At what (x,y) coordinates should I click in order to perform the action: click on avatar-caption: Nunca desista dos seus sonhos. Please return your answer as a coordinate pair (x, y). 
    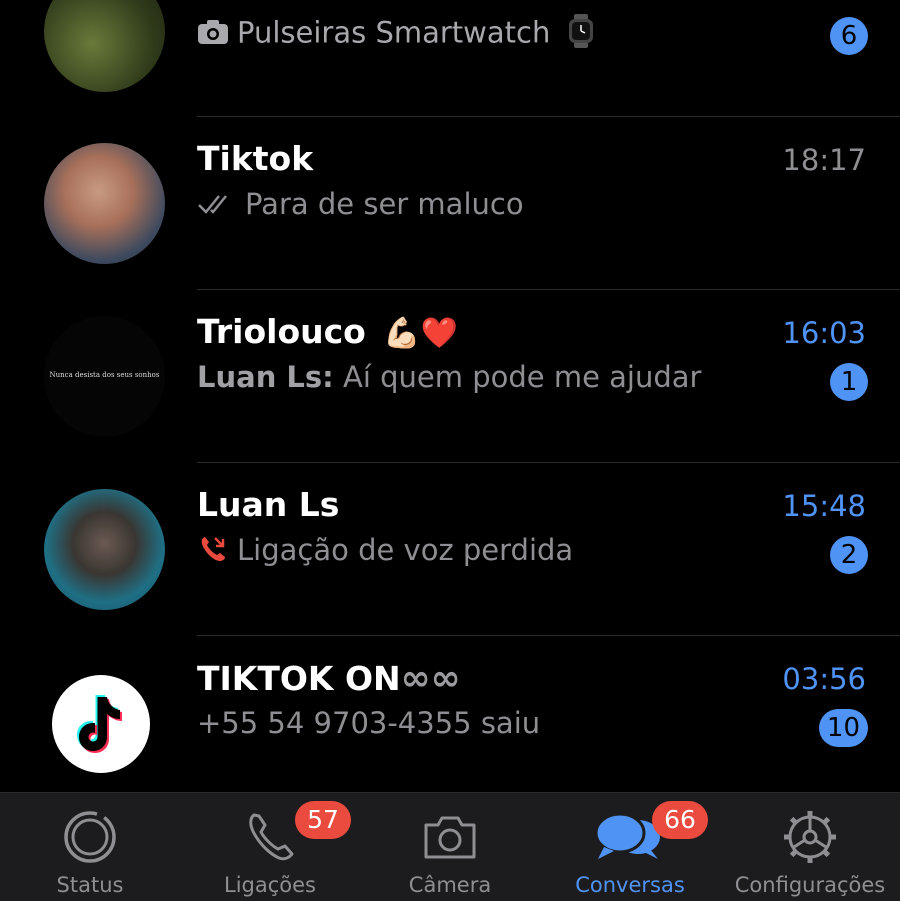
    Looking at the image, I should click on (104, 375).